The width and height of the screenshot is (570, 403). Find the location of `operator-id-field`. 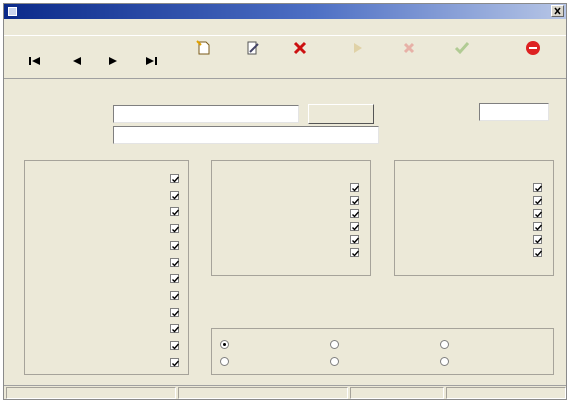

operator-id-field is located at coordinates (514, 112).